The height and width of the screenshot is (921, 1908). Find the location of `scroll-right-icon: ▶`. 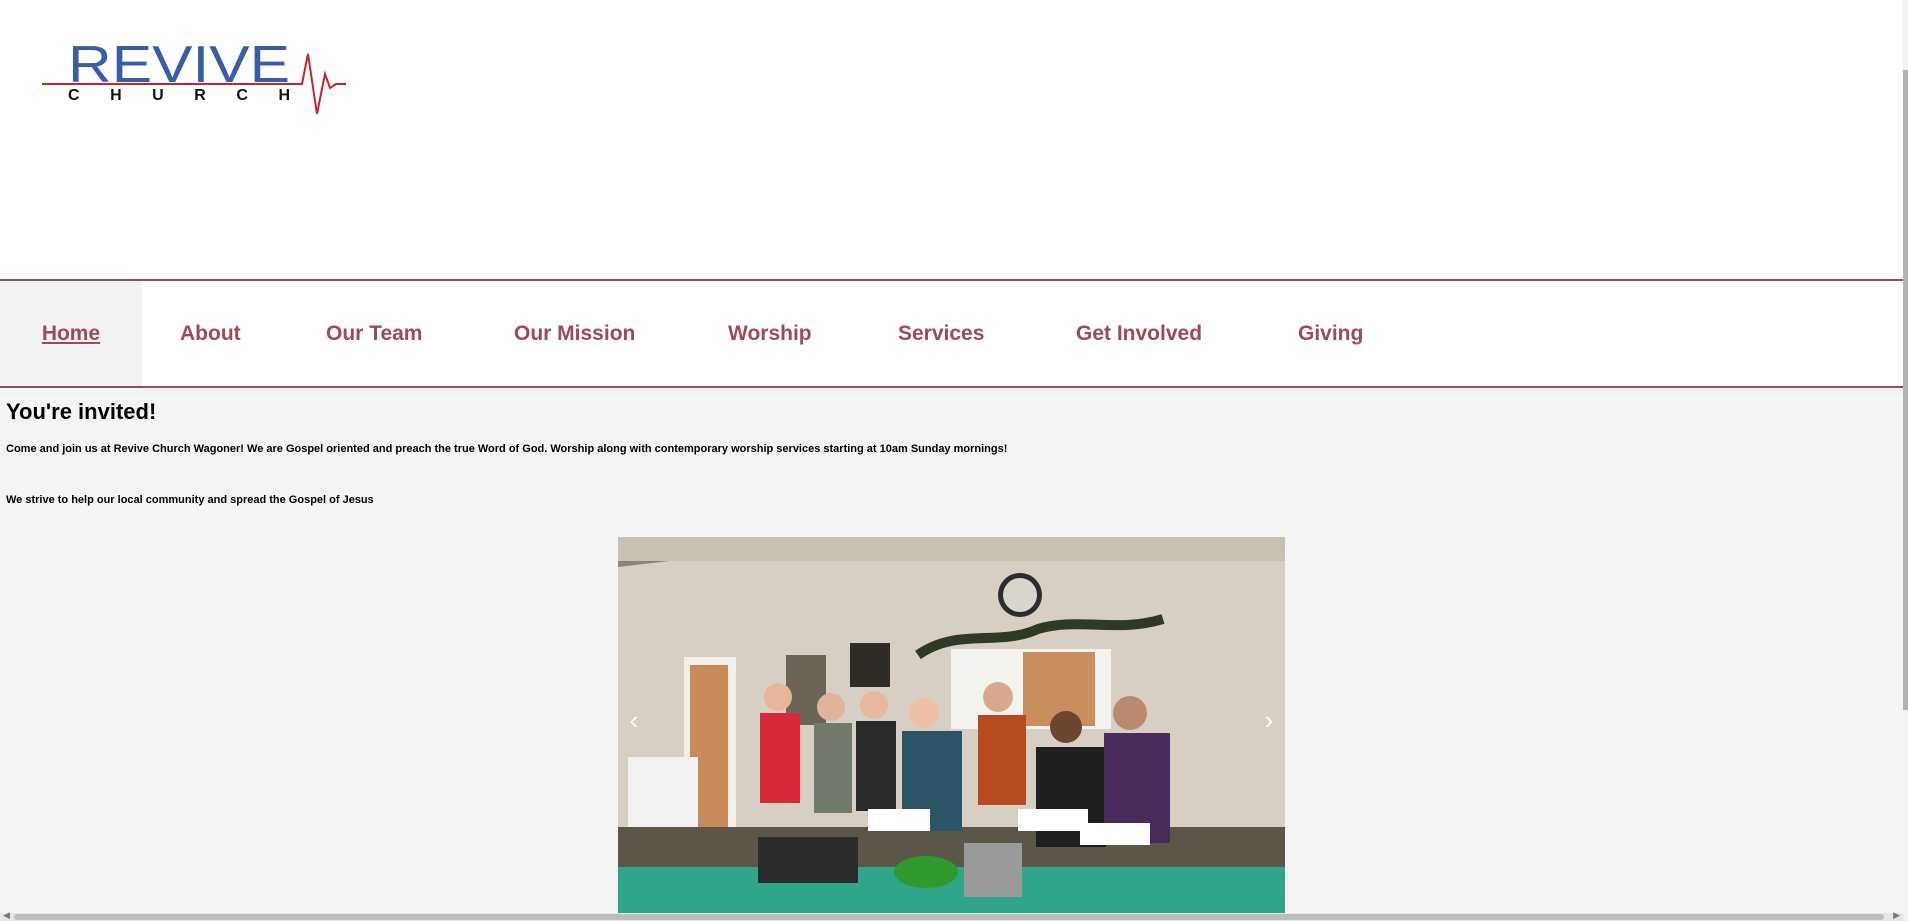

scroll-right-icon: ▶ is located at coordinates (1896, 915).